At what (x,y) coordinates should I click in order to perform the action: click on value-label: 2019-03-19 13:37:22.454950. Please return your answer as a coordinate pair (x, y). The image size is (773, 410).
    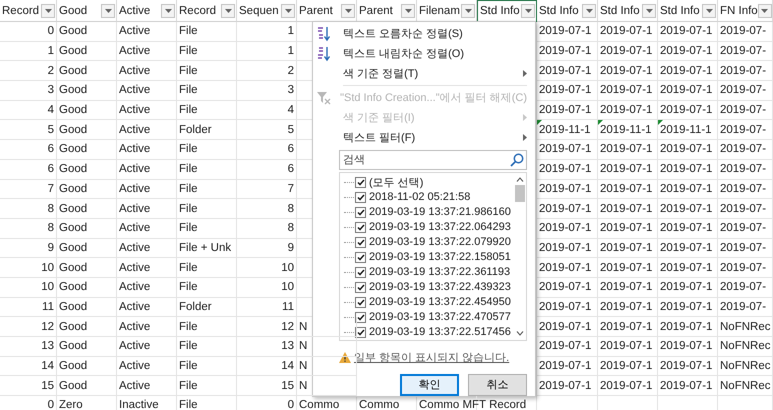
    Looking at the image, I should click on (440, 302).